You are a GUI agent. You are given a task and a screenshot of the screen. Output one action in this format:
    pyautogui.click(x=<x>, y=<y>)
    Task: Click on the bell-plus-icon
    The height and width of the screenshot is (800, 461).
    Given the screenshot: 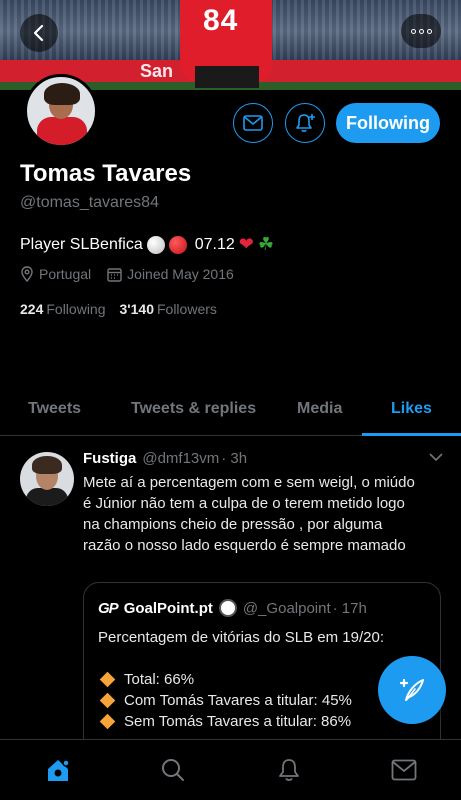 What is the action you would take?
    pyautogui.click(x=305, y=123)
    